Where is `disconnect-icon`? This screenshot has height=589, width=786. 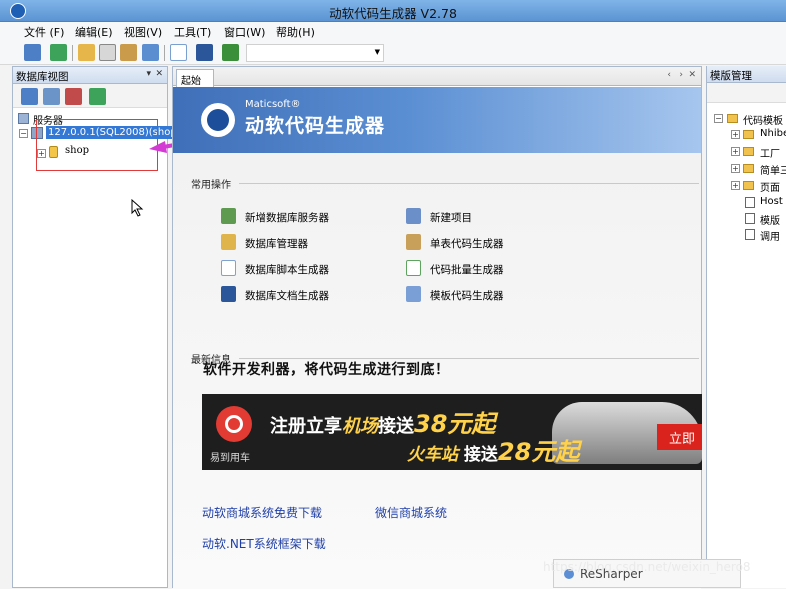 disconnect-icon is located at coordinates (73, 96).